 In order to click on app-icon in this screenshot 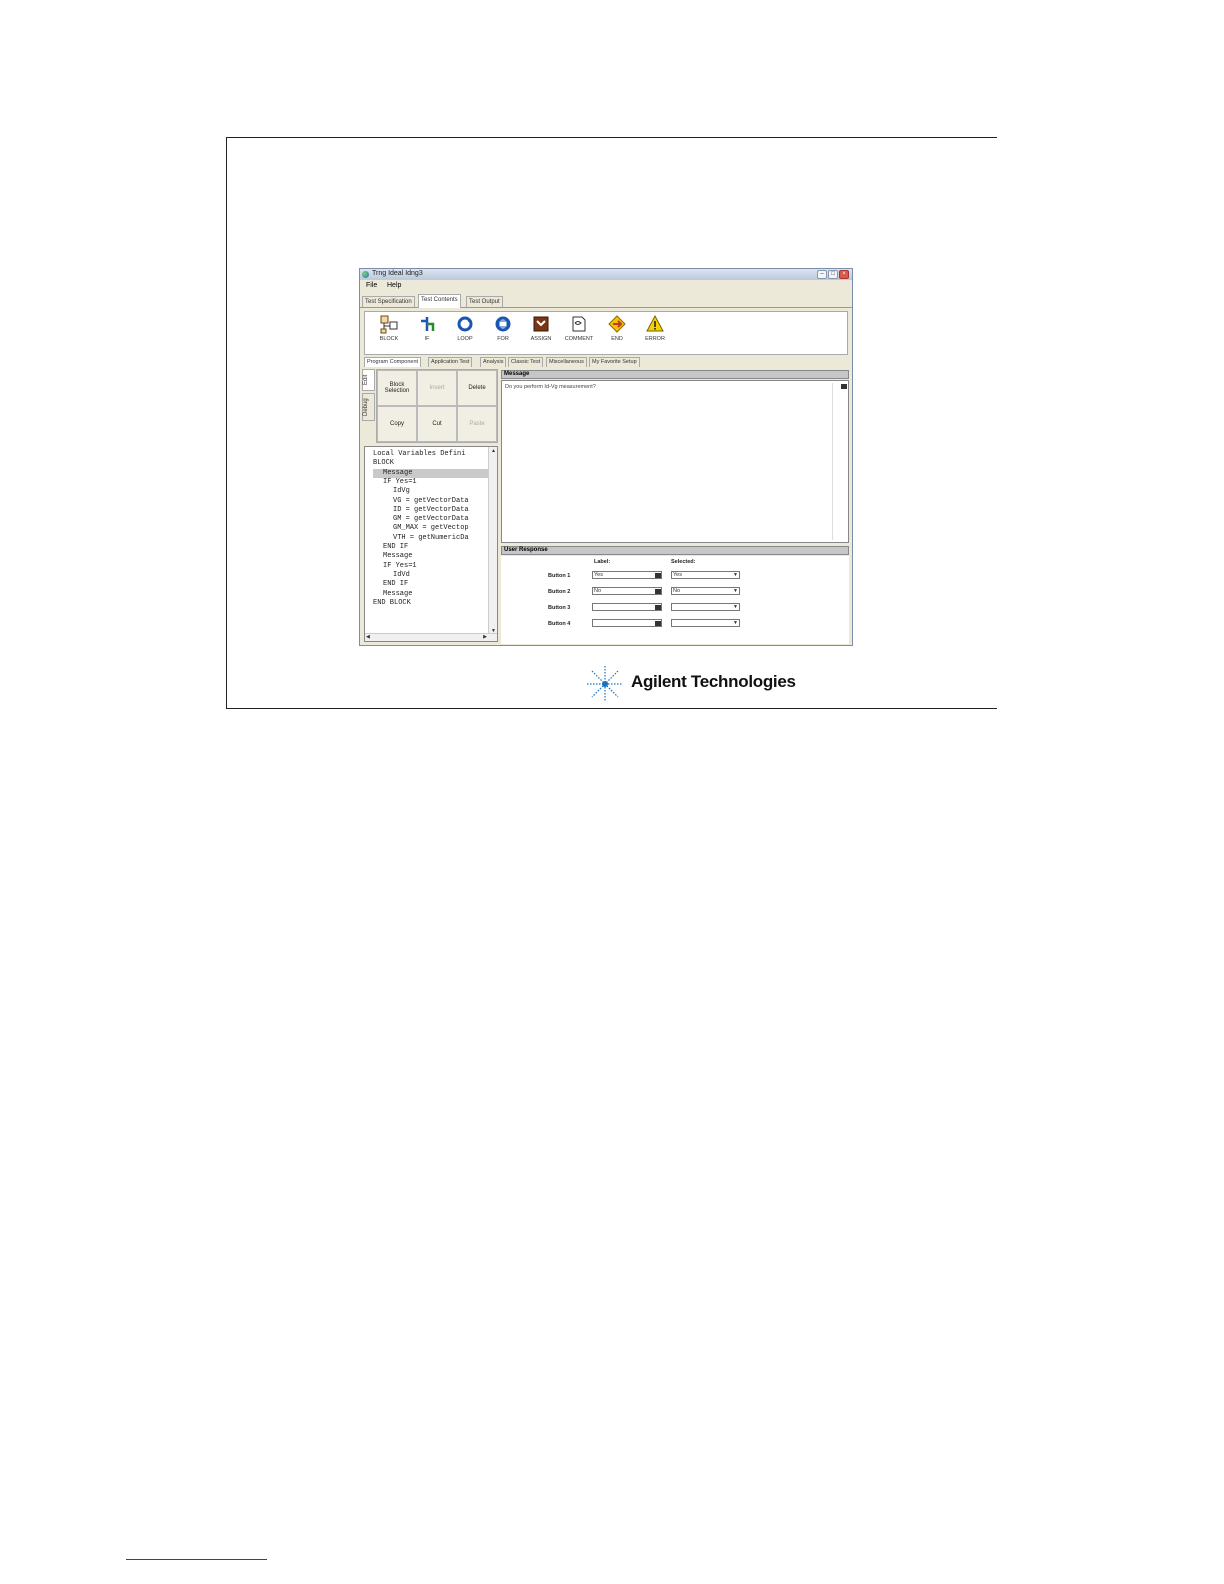, I will do `click(365, 274)`.